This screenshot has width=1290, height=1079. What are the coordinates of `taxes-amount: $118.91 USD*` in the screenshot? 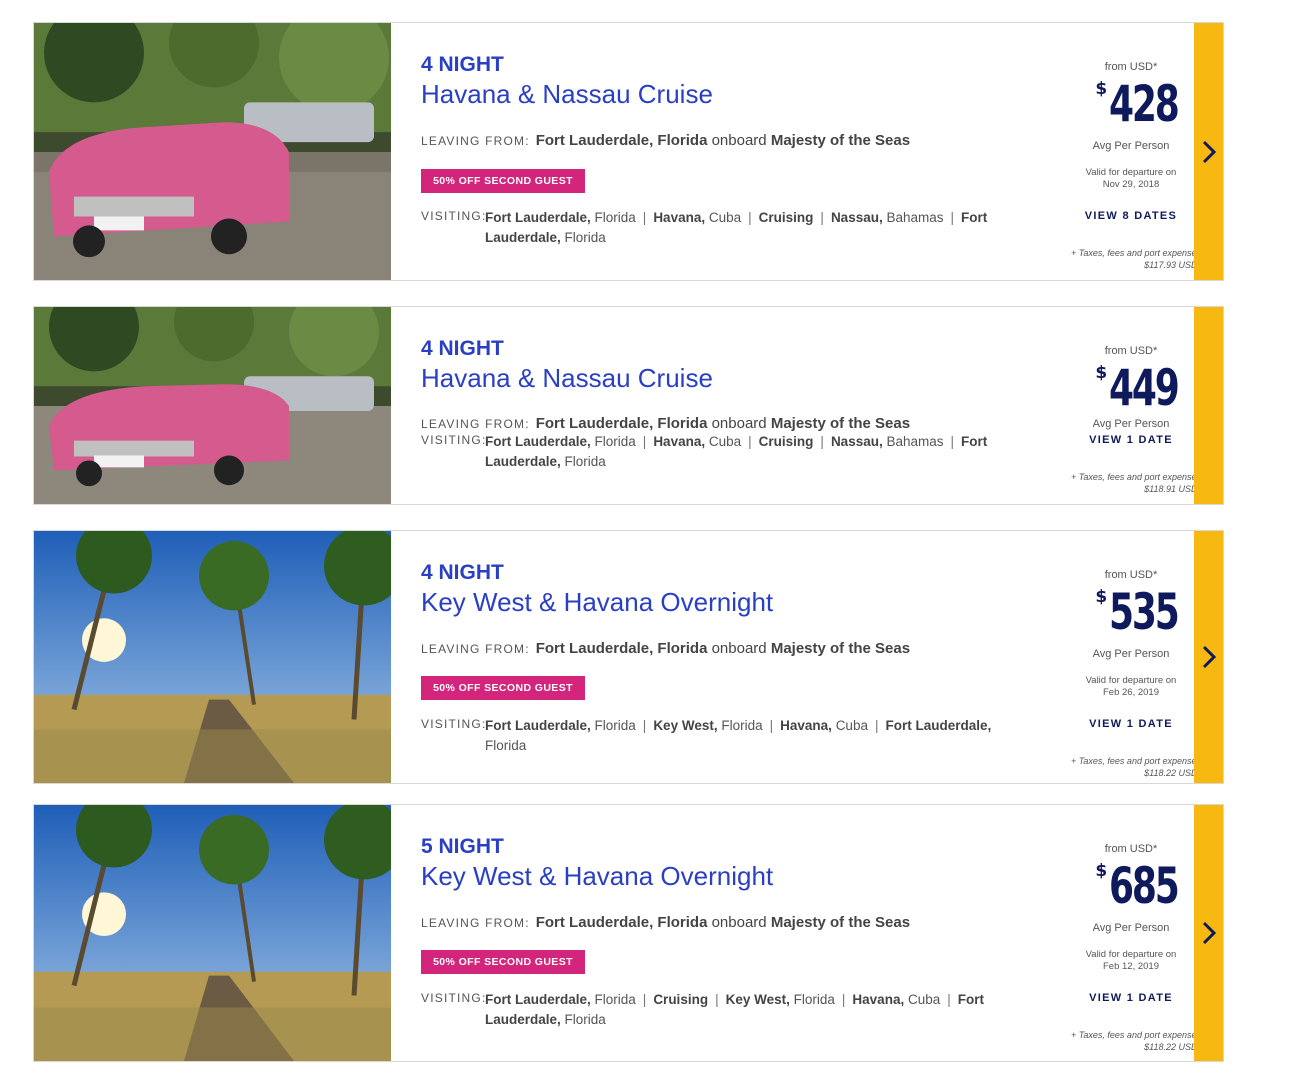 It's located at (1172, 489).